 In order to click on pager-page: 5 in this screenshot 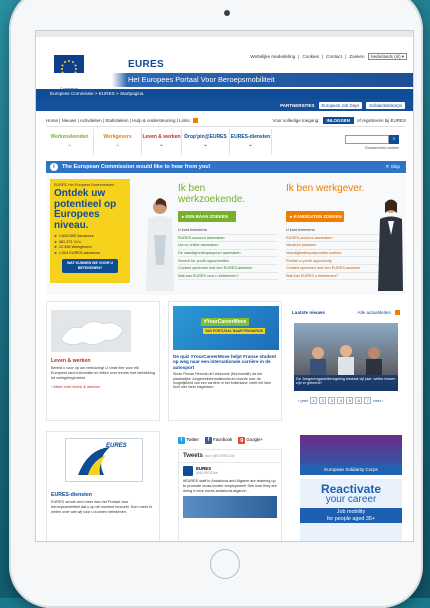, I will do `click(350, 400)`.